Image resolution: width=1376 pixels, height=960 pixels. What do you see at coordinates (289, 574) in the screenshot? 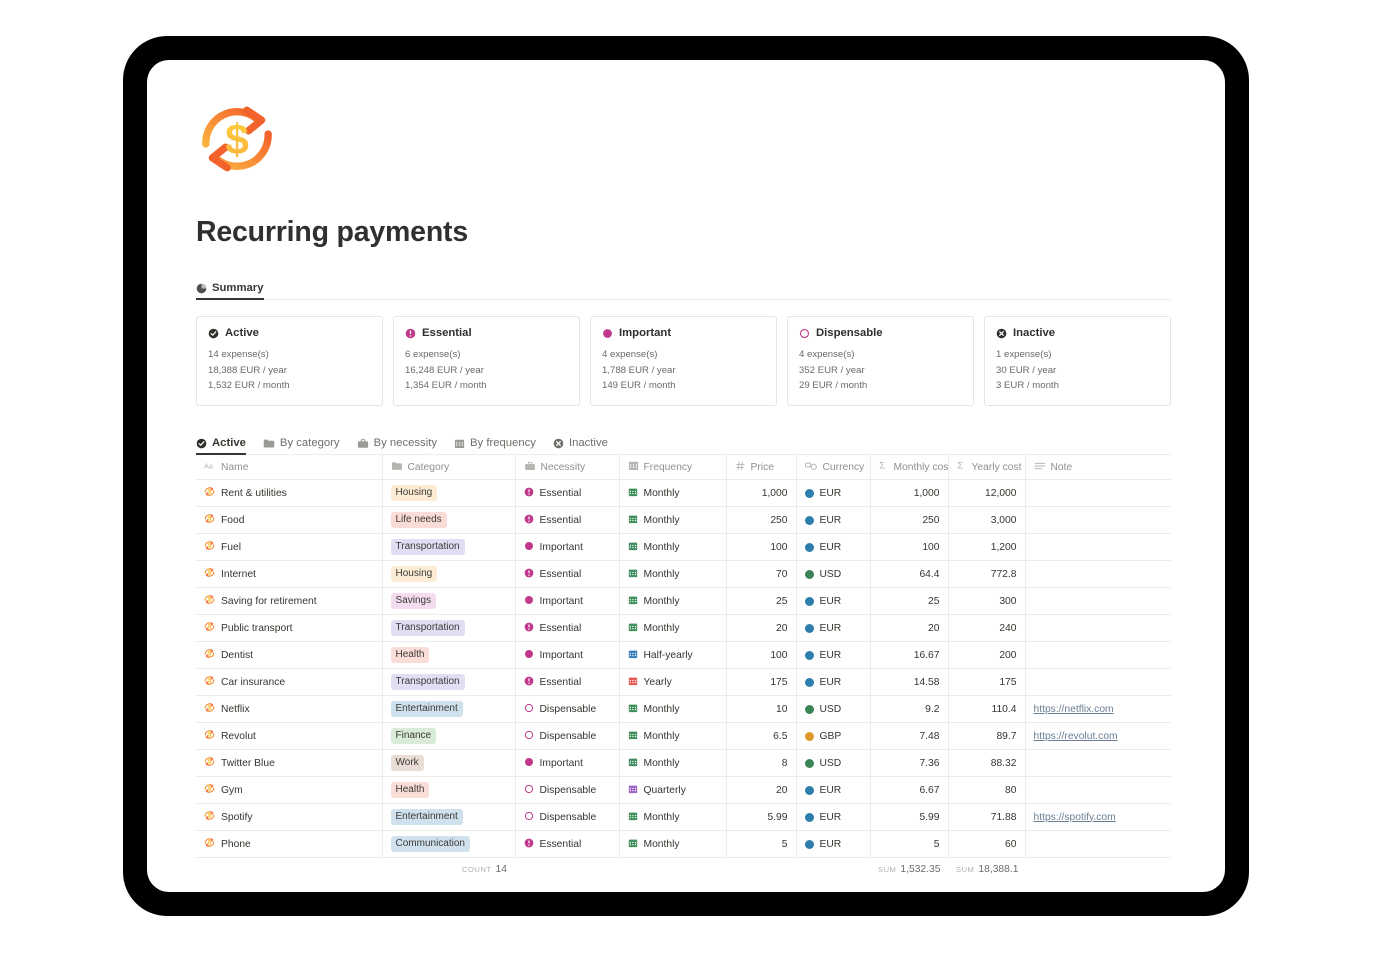
I see `cell-name: $ Internet` at bounding box center [289, 574].